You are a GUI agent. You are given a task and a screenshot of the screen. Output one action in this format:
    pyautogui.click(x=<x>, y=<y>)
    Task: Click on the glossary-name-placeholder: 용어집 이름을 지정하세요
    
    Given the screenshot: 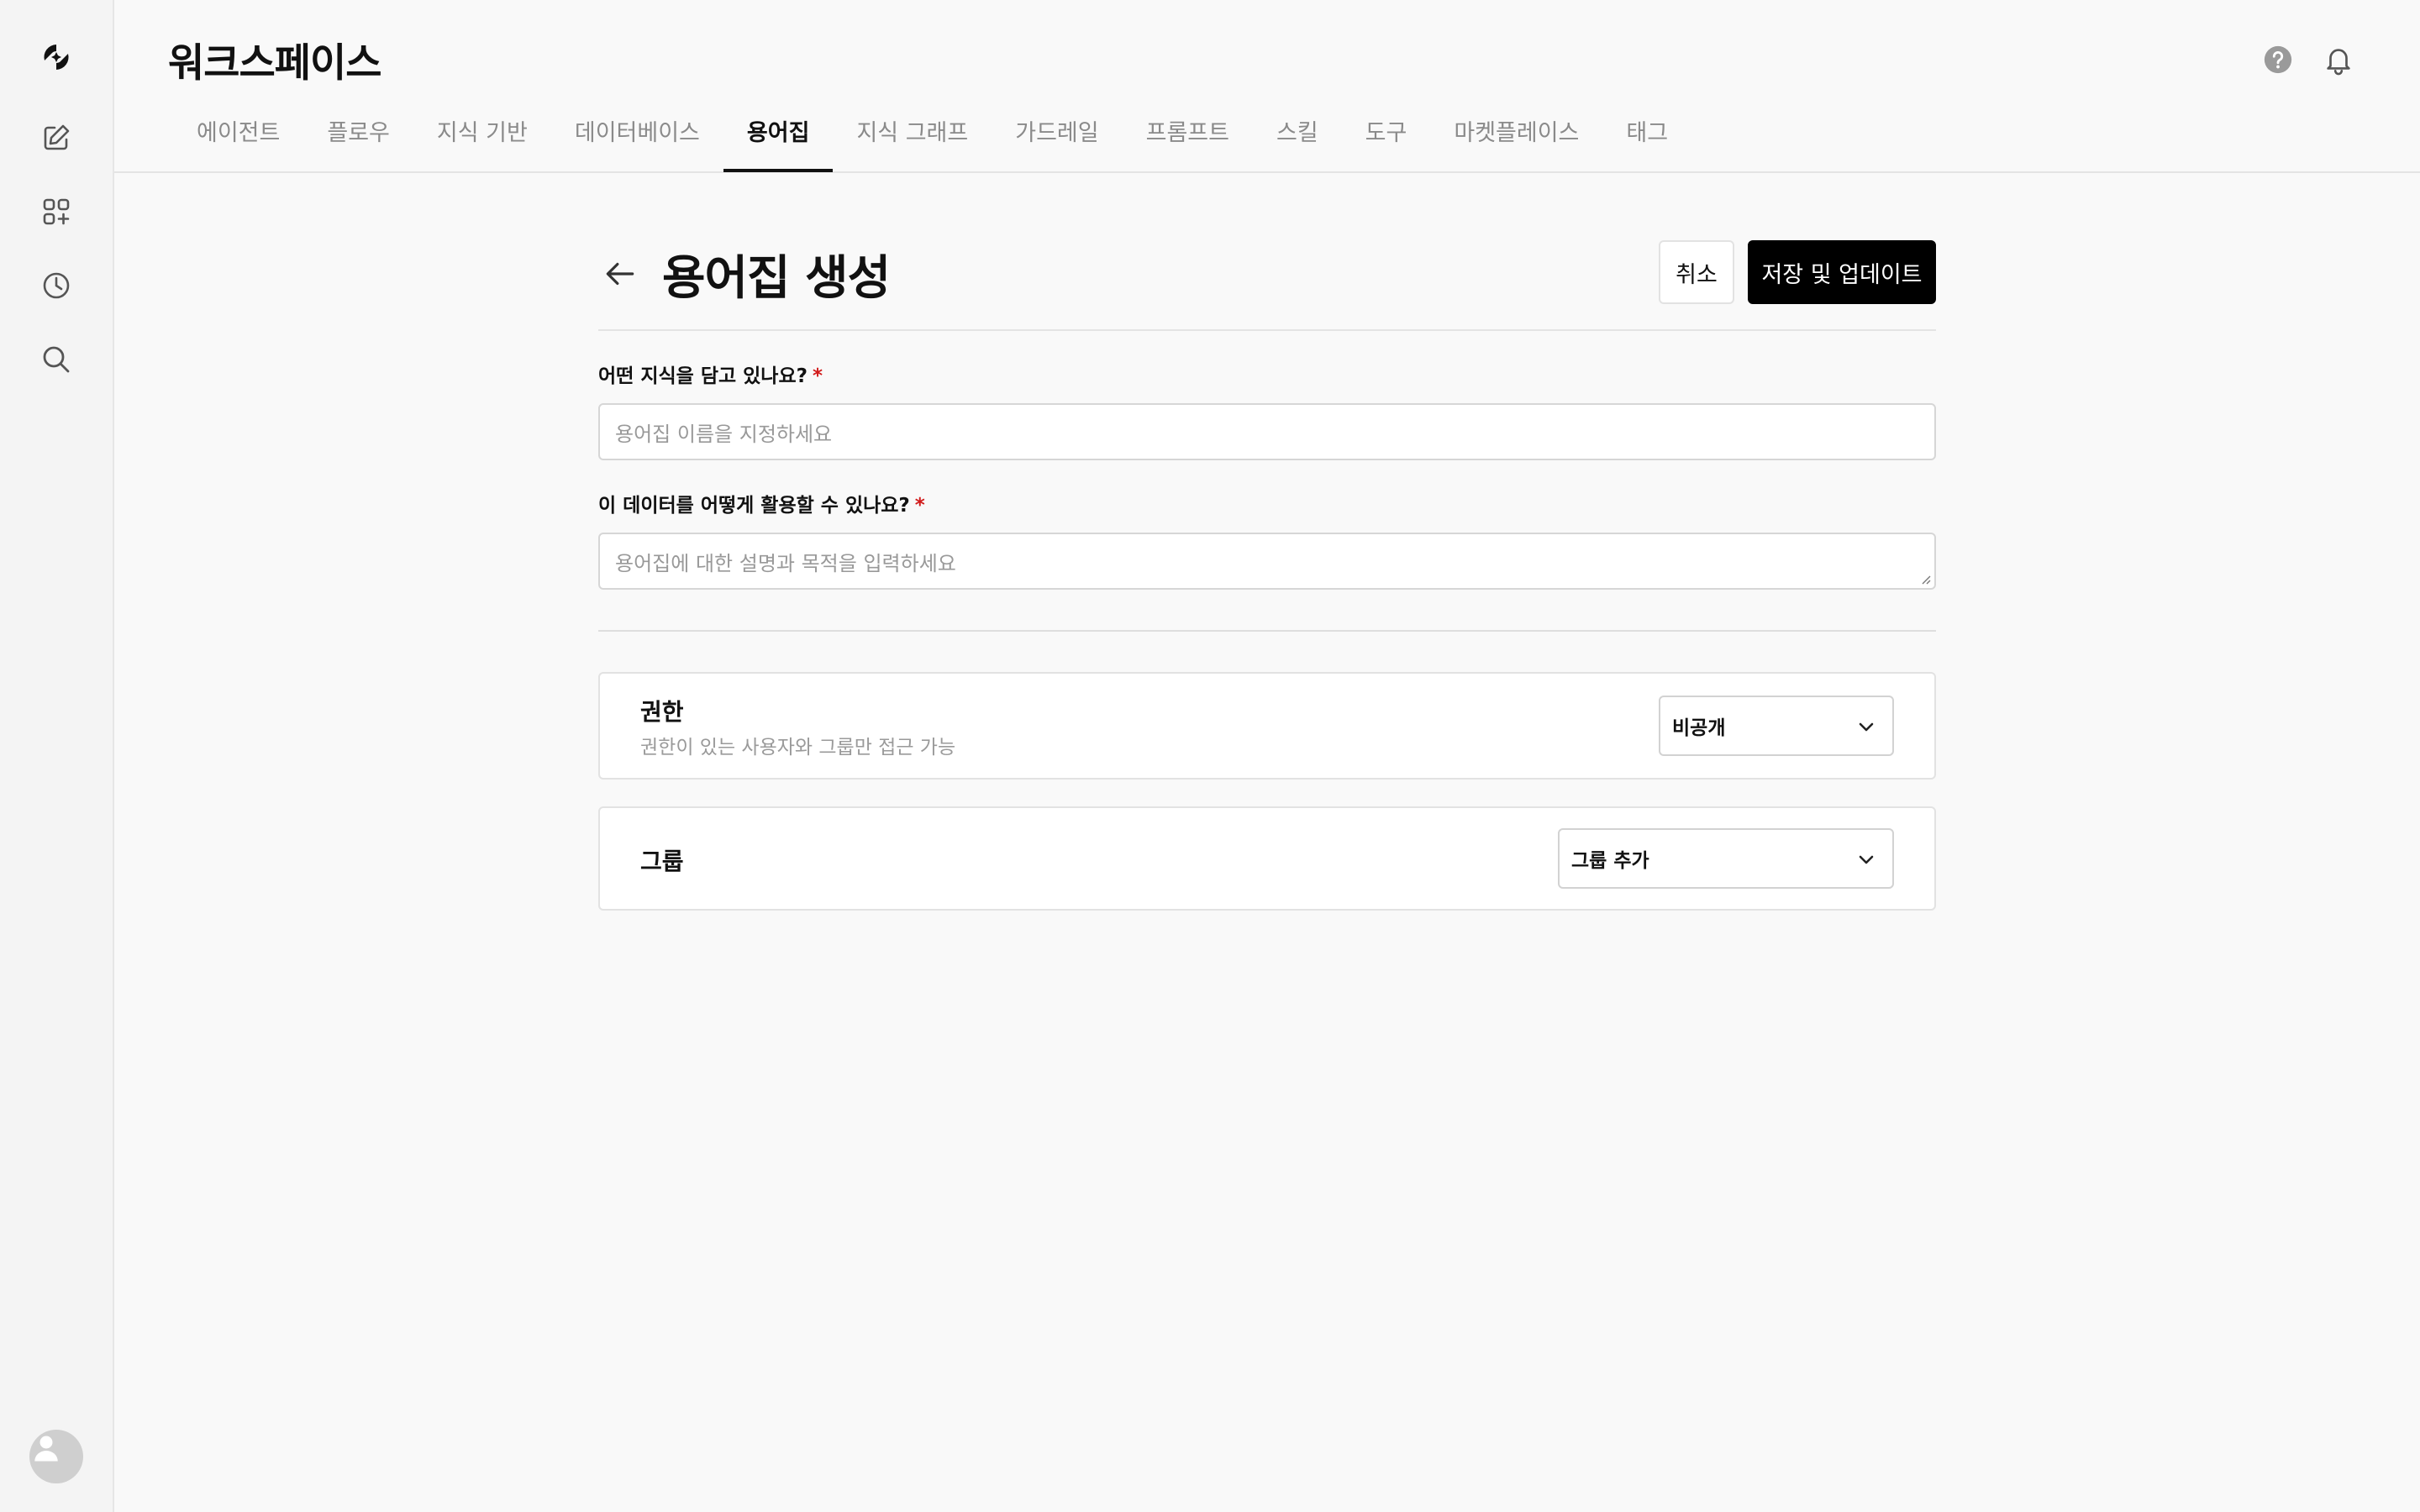 What is the action you would take?
    pyautogui.click(x=724, y=434)
    